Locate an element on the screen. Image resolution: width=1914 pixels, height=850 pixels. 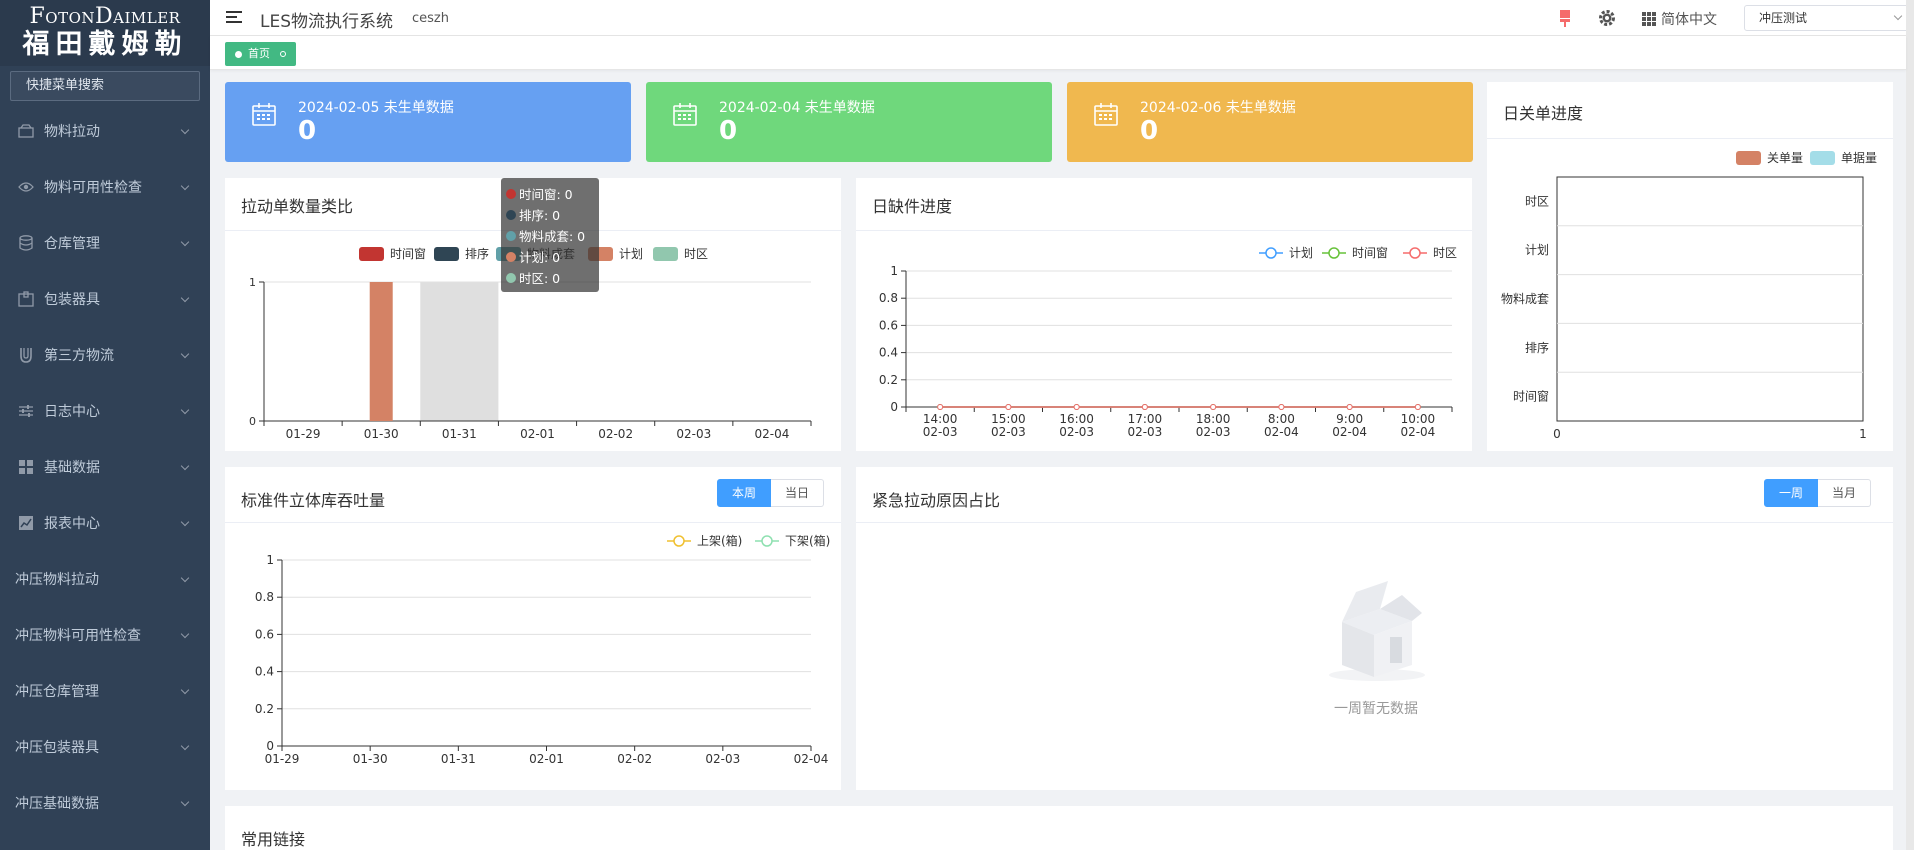
tooltip-text: 时间窗: 0 is located at coordinates (546, 194).